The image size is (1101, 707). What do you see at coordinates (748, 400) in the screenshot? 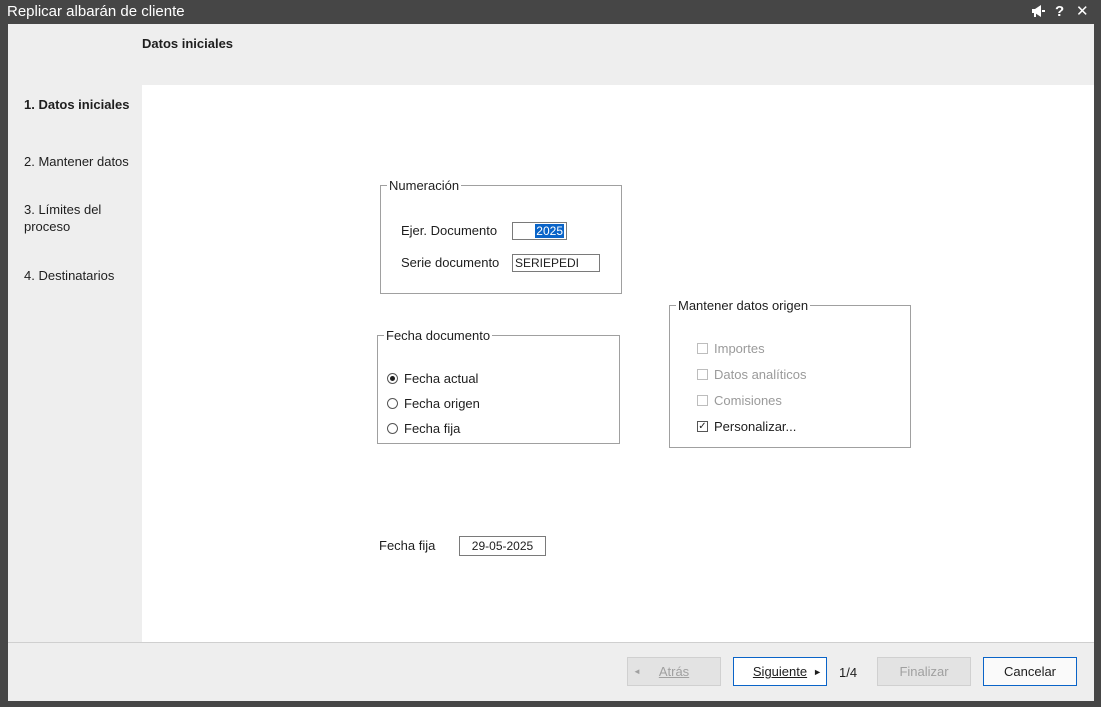
I see `check-comisiones-label: Comisiones` at bounding box center [748, 400].